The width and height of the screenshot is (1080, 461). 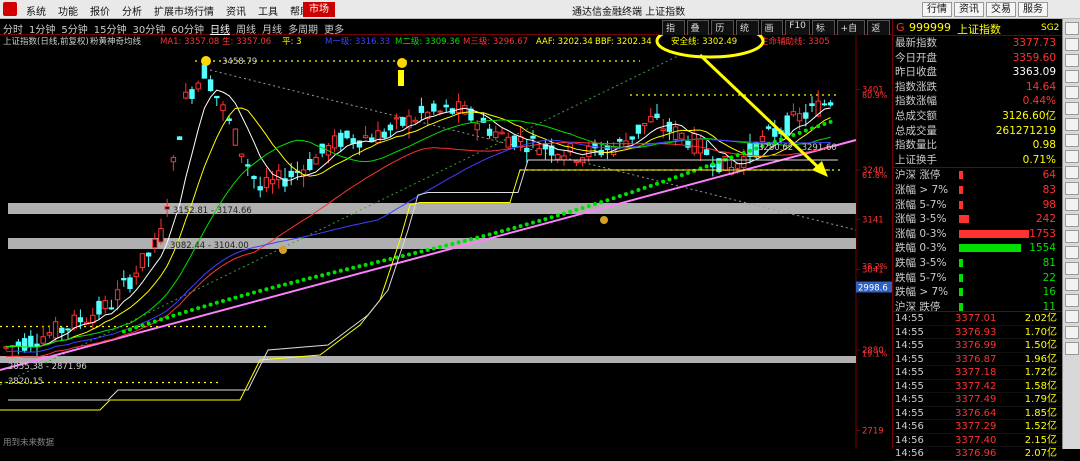 I want to click on breadth-label: 涨幅 5-7%, so click(x=921, y=204).